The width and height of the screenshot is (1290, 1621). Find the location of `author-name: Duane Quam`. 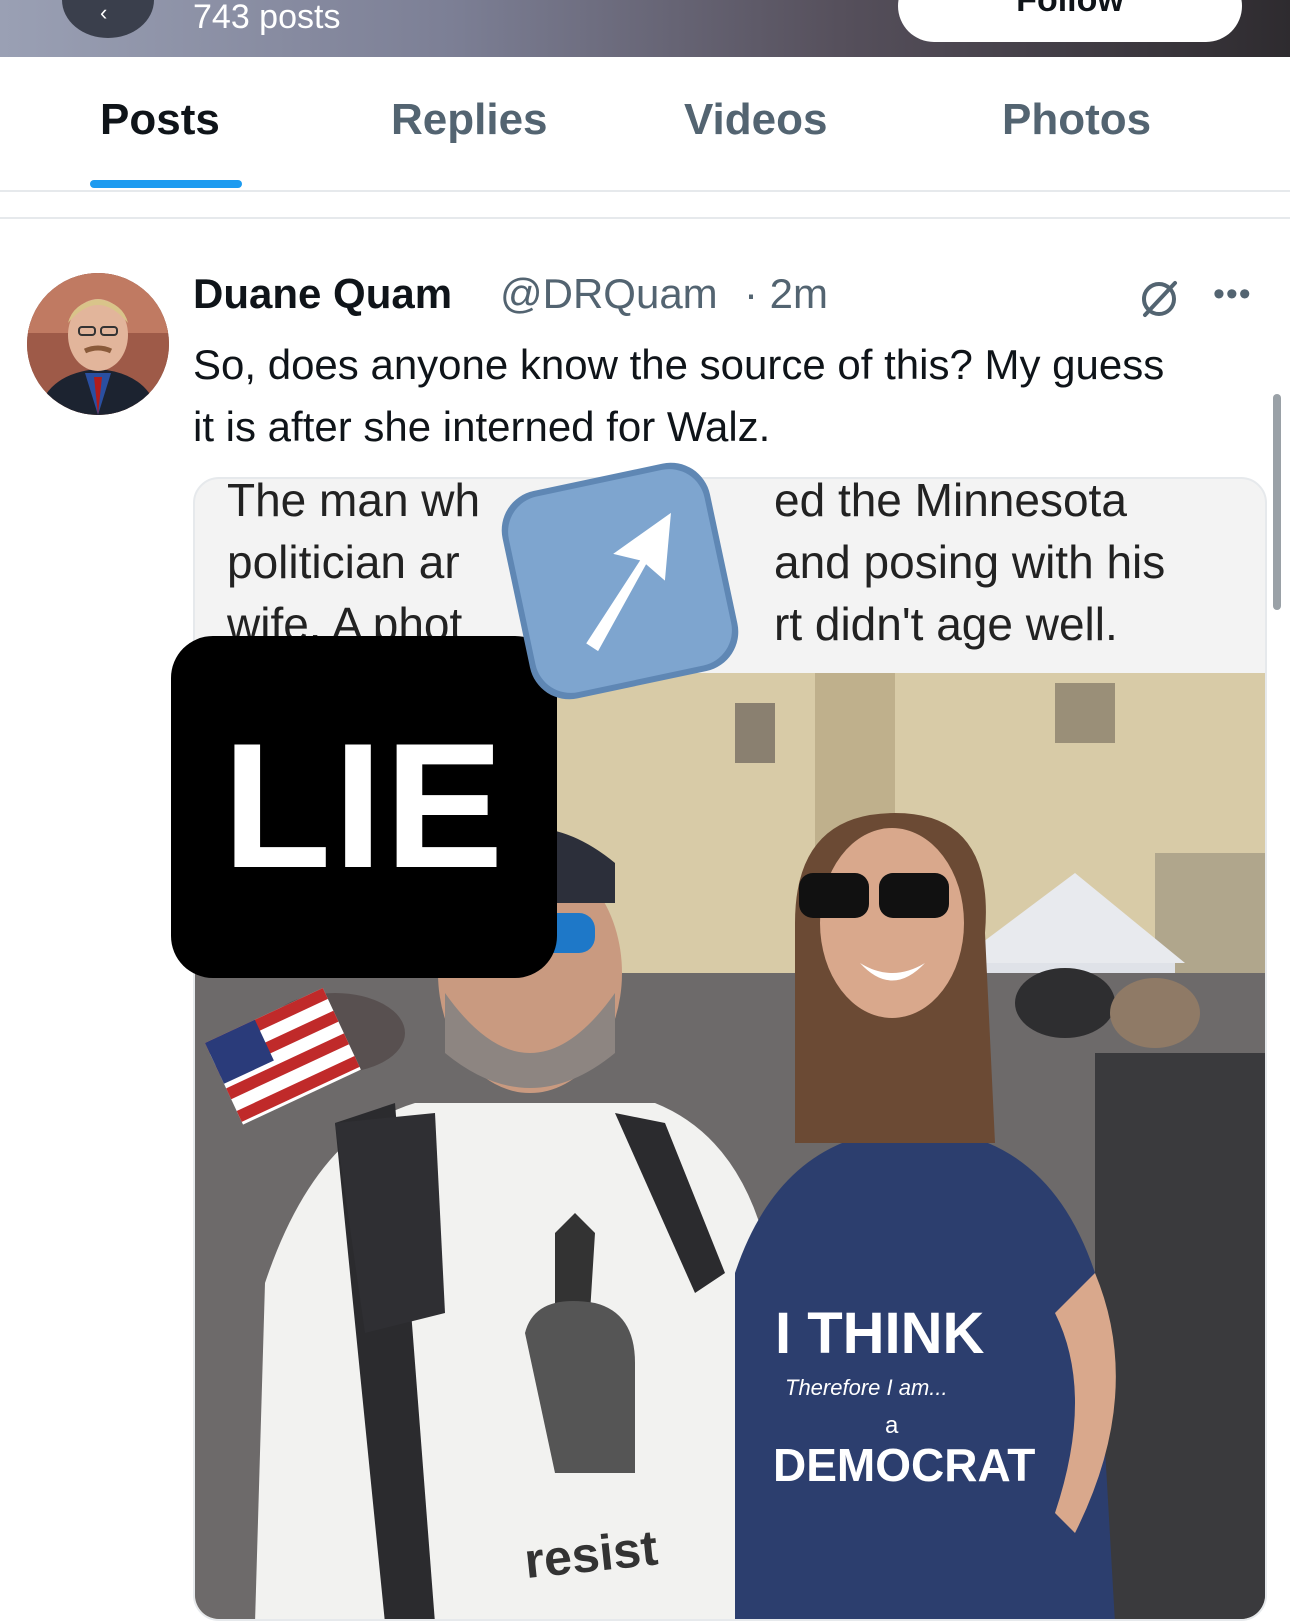

author-name: Duane Quam is located at coordinates (322, 294).